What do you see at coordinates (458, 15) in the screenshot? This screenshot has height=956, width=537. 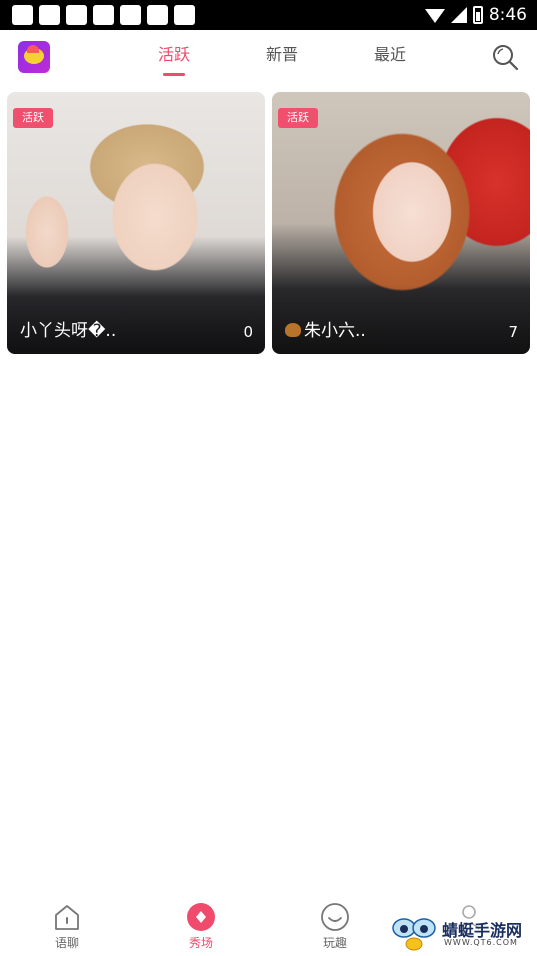 I see `signal-icon` at bounding box center [458, 15].